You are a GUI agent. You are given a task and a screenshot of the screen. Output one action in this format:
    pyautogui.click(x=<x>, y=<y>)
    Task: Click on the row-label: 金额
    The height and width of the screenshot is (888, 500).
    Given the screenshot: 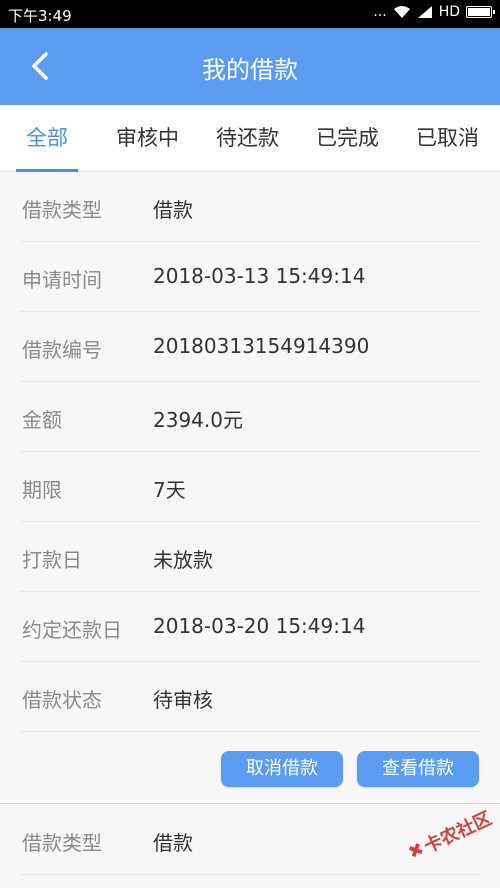 What is the action you would take?
    pyautogui.click(x=42, y=420)
    